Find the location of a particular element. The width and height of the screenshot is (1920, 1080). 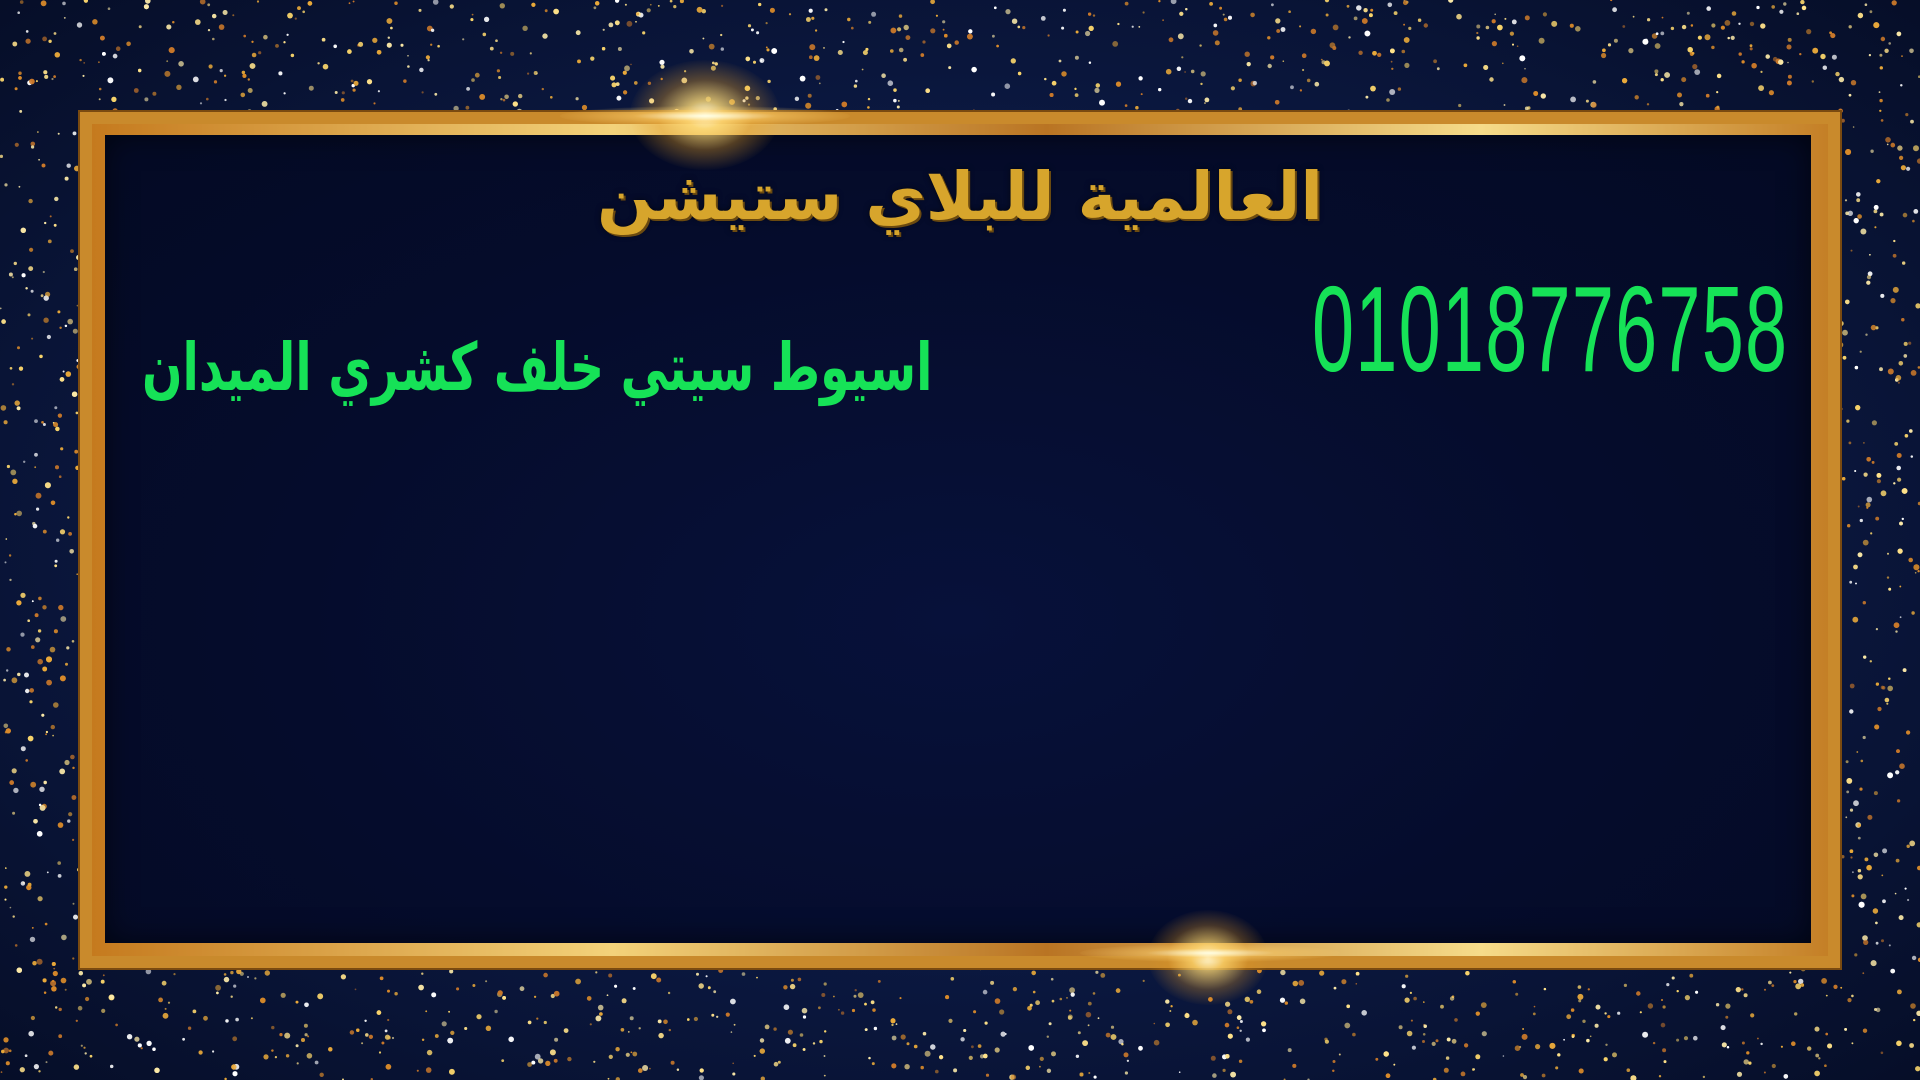

phone-number: 01018776758 is located at coordinates (1549, 329).